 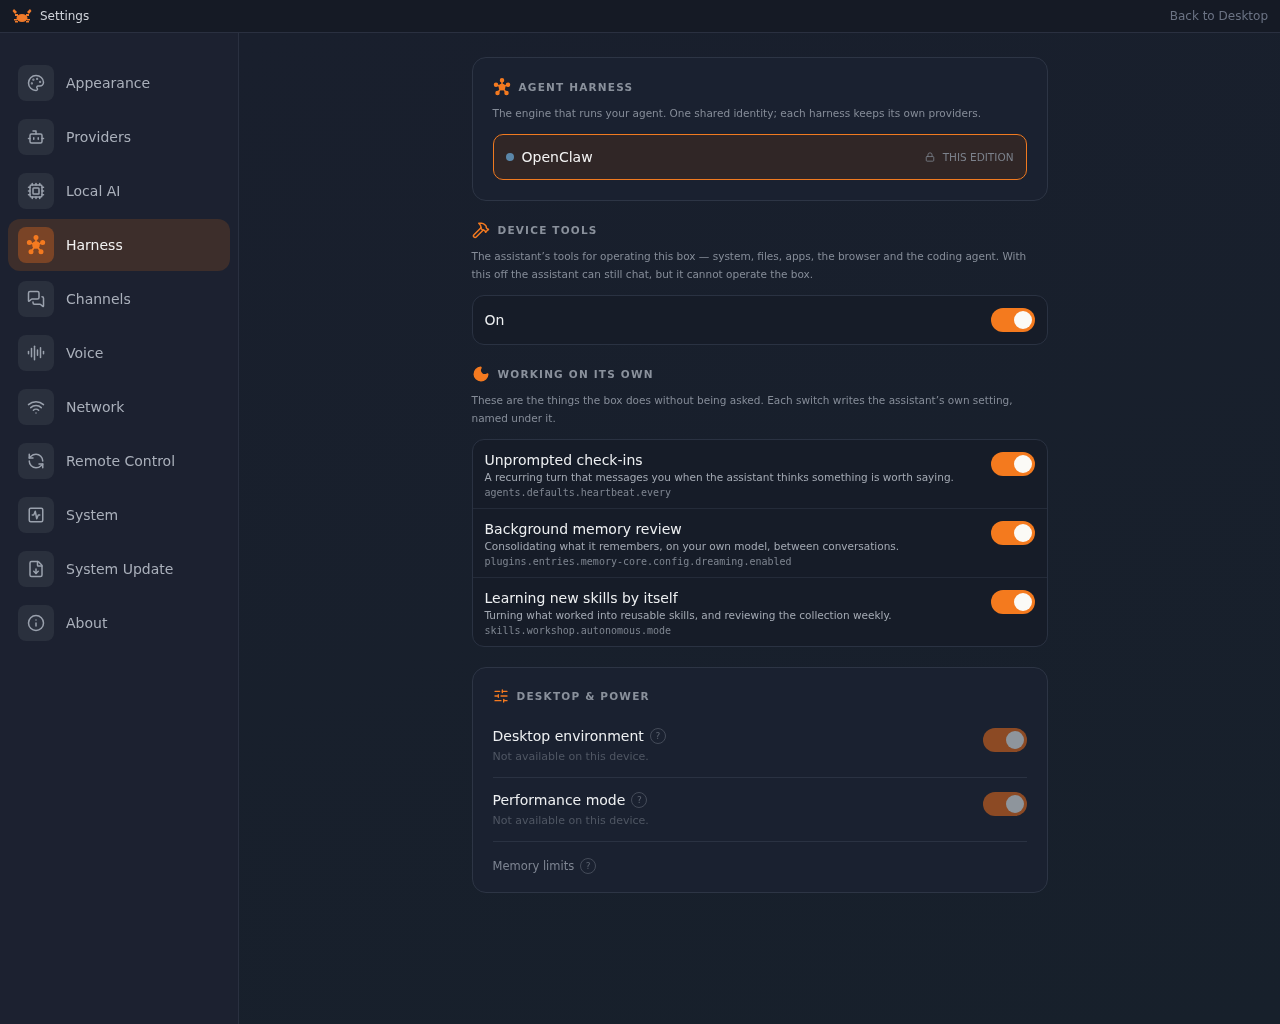 I want to click on sidebar-label: Network, so click(x=95, y=407).